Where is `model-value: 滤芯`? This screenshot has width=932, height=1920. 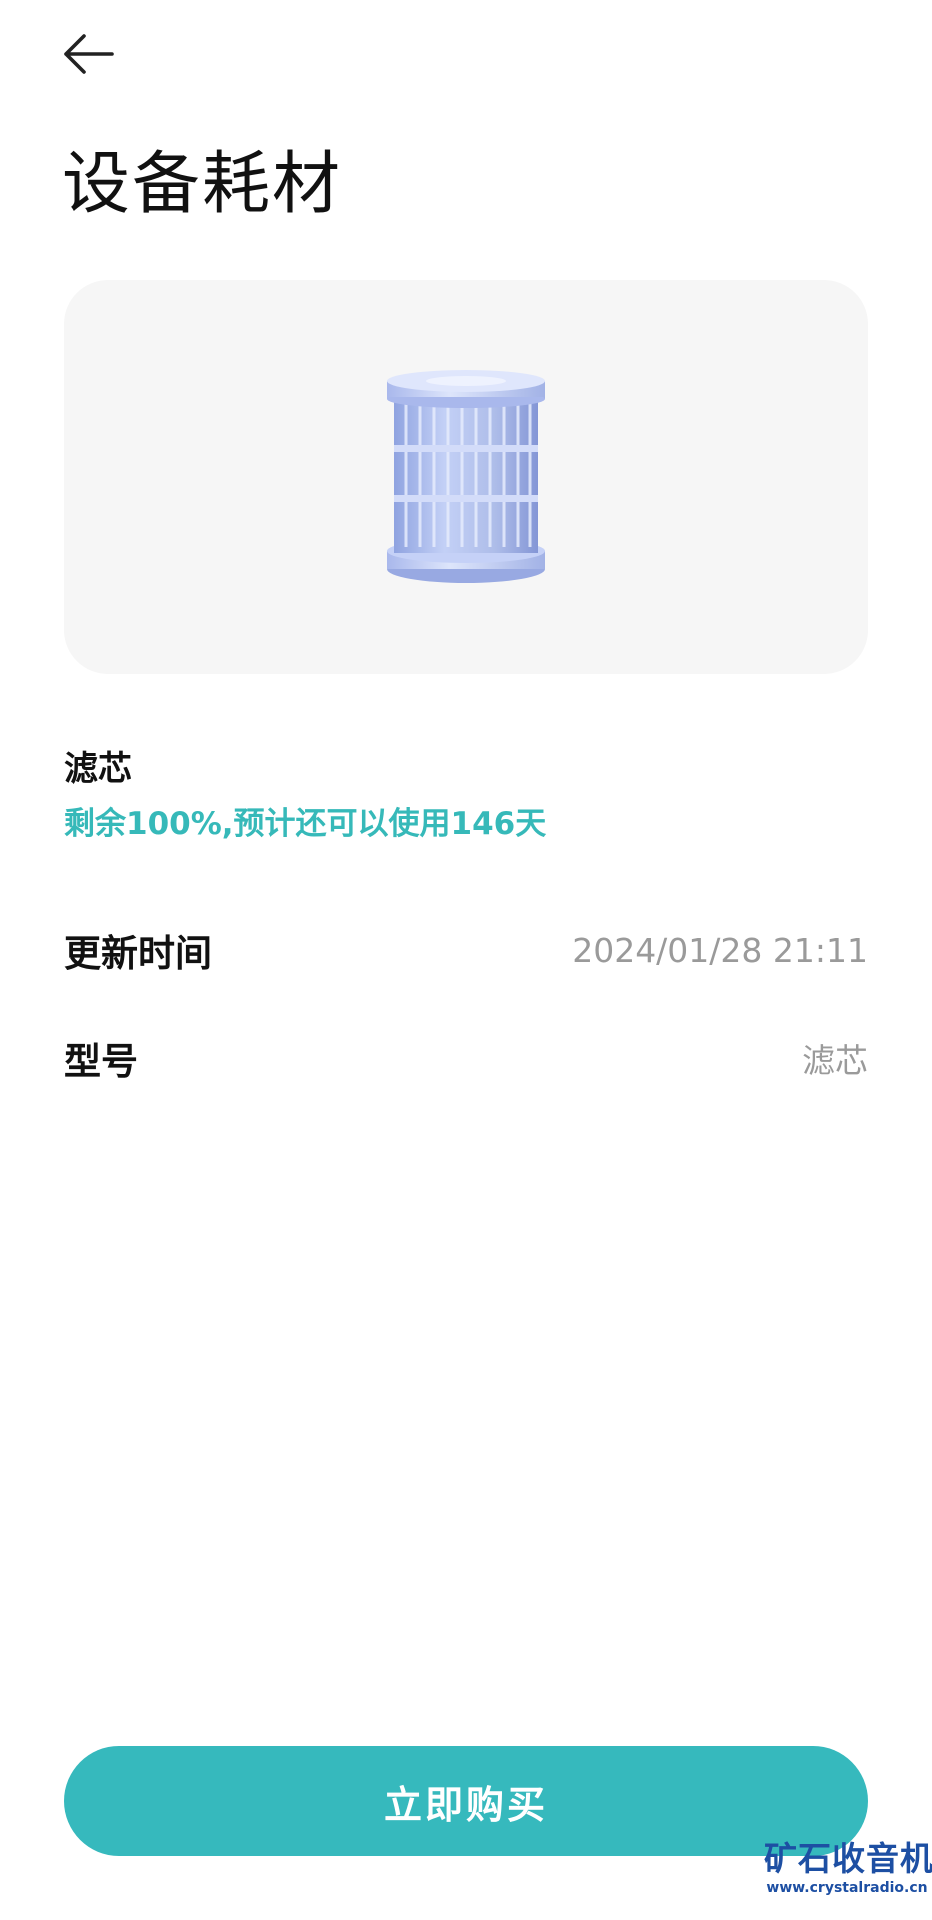
model-value: 滤芯 is located at coordinates (835, 1060).